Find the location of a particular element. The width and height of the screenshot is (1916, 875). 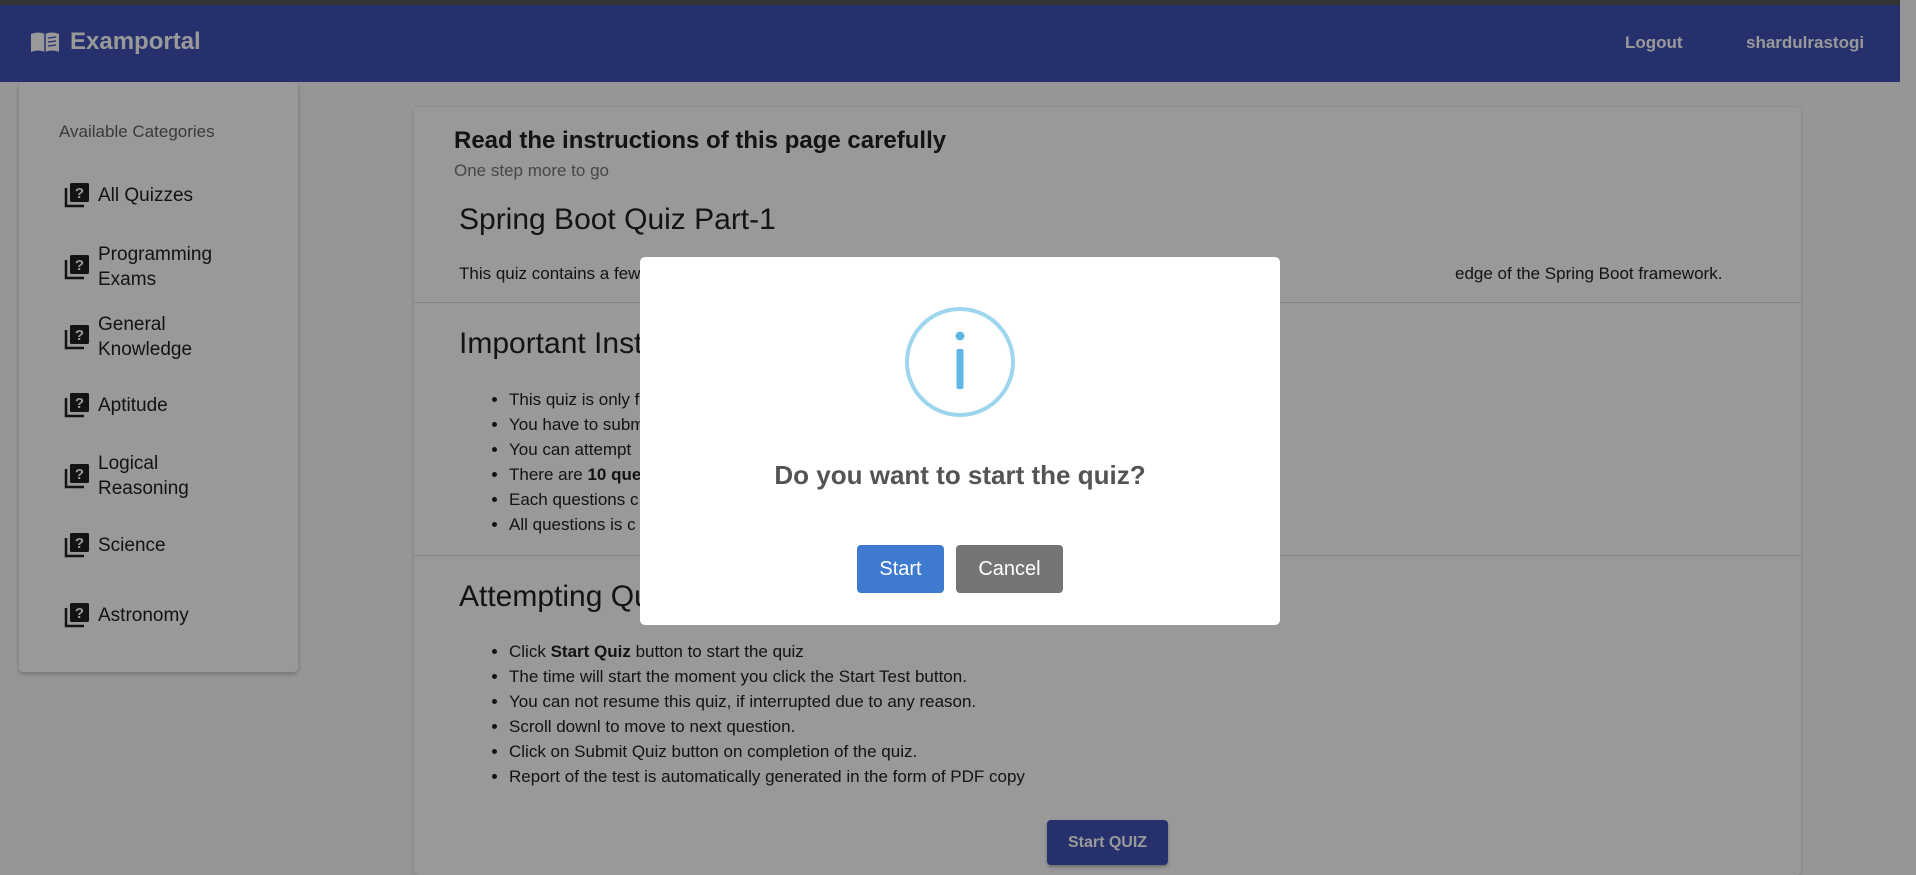

info-icon is located at coordinates (960, 362).